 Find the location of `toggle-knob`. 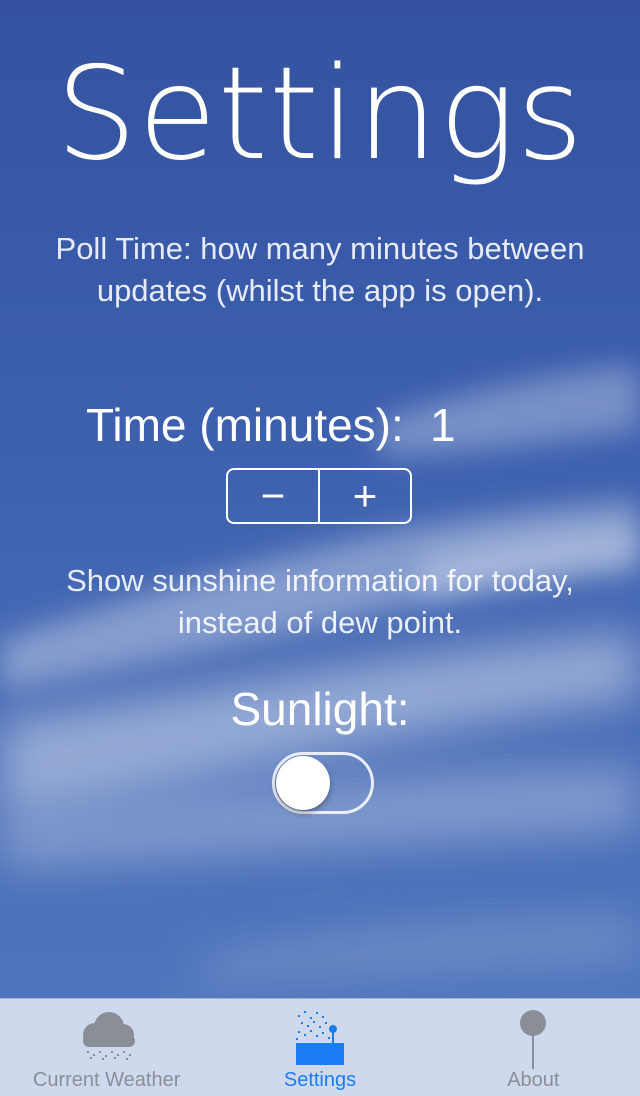

toggle-knob is located at coordinates (303, 783).